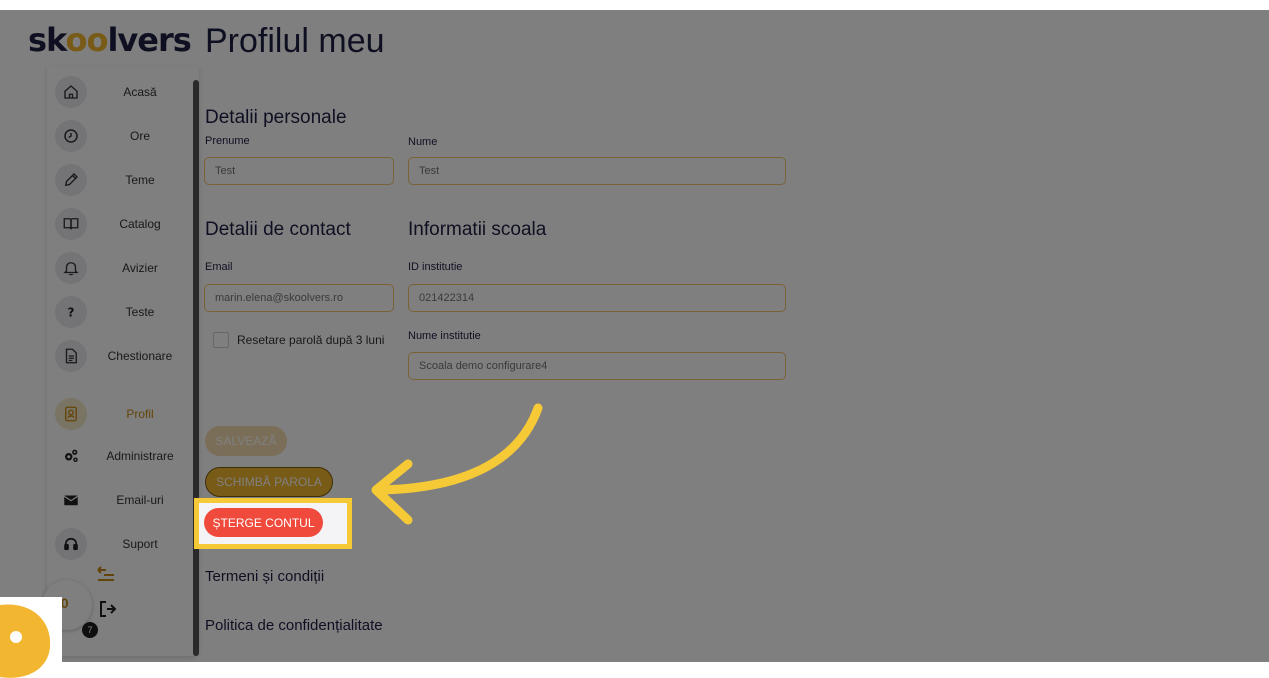 This screenshot has height=678, width=1269. Describe the element at coordinates (123, 312) in the screenshot. I see `sidebar-item-teste: ? Teste` at that location.